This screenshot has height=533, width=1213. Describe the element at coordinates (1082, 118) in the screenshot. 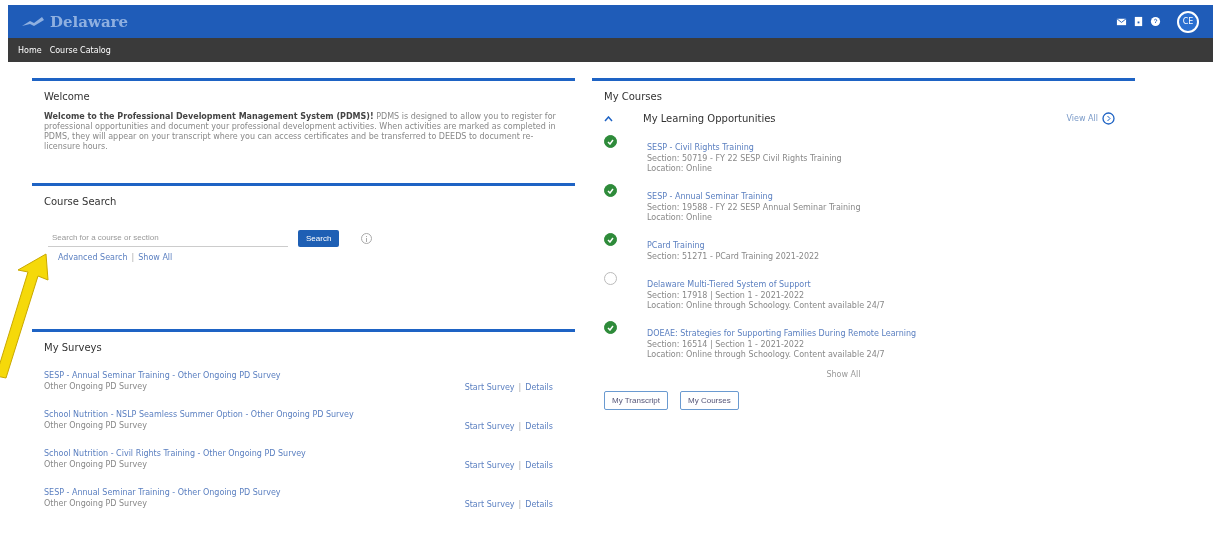

I see `view-all-link: View All` at that location.